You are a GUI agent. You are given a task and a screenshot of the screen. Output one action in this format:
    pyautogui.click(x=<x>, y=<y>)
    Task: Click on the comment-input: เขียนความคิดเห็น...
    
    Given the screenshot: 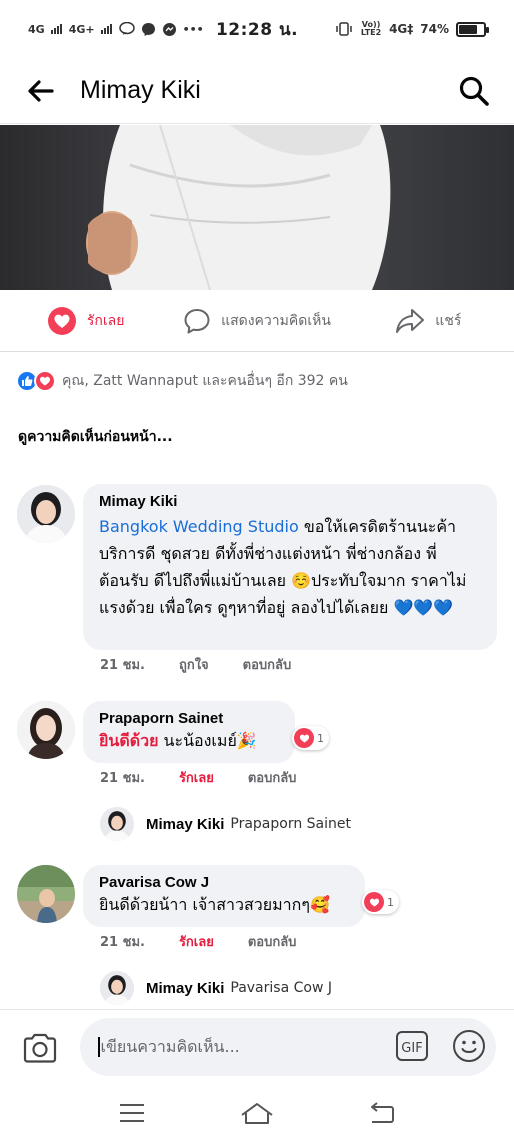 What is the action you would take?
    pyautogui.click(x=288, y=1047)
    